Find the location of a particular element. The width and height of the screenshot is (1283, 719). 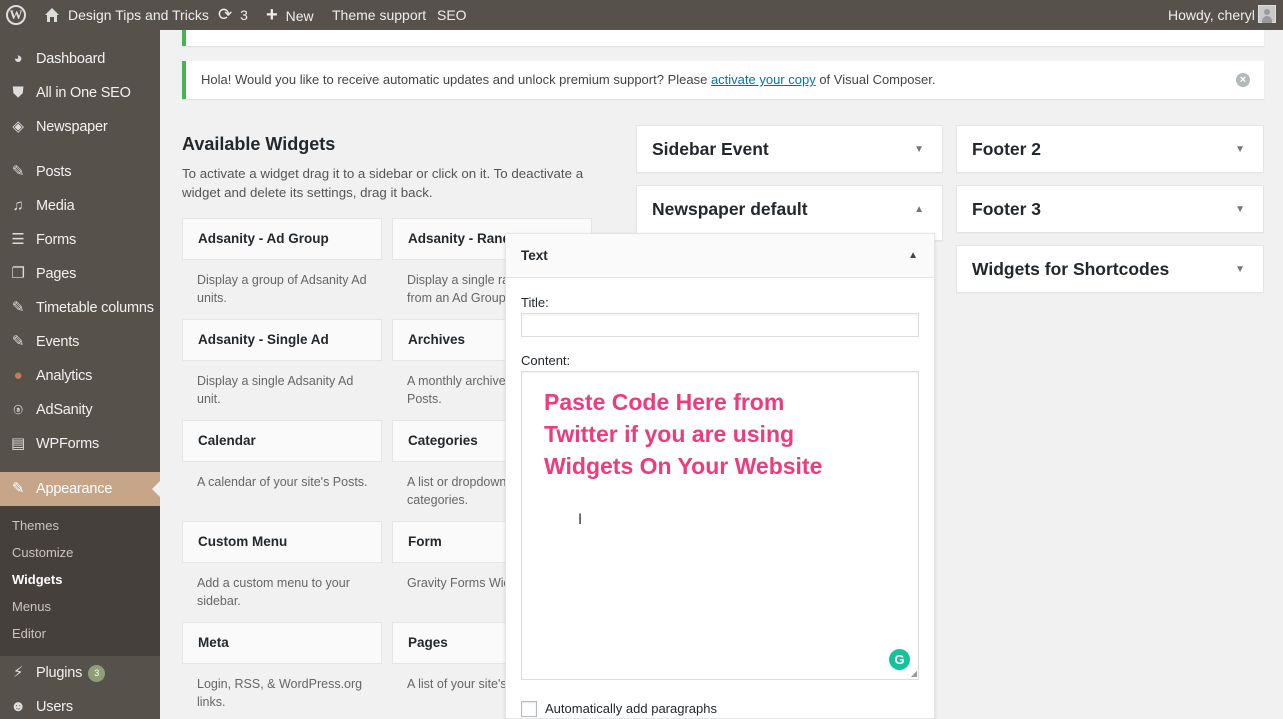

forms-icon: ☰ is located at coordinates (18, 239).